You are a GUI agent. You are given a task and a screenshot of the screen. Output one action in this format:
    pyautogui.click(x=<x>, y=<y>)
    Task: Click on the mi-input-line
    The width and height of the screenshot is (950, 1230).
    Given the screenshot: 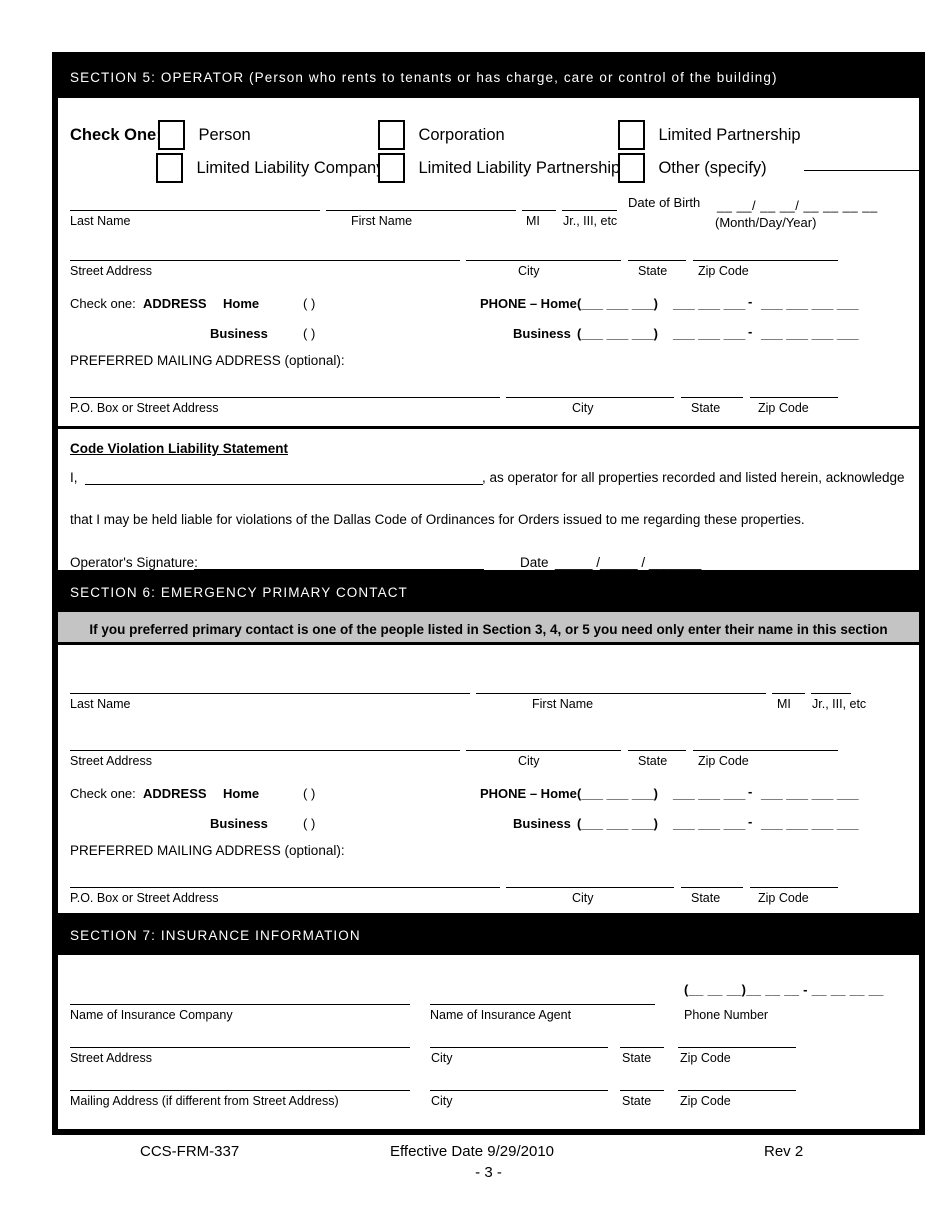 What is the action you would take?
    pyautogui.click(x=539, y=210)
    